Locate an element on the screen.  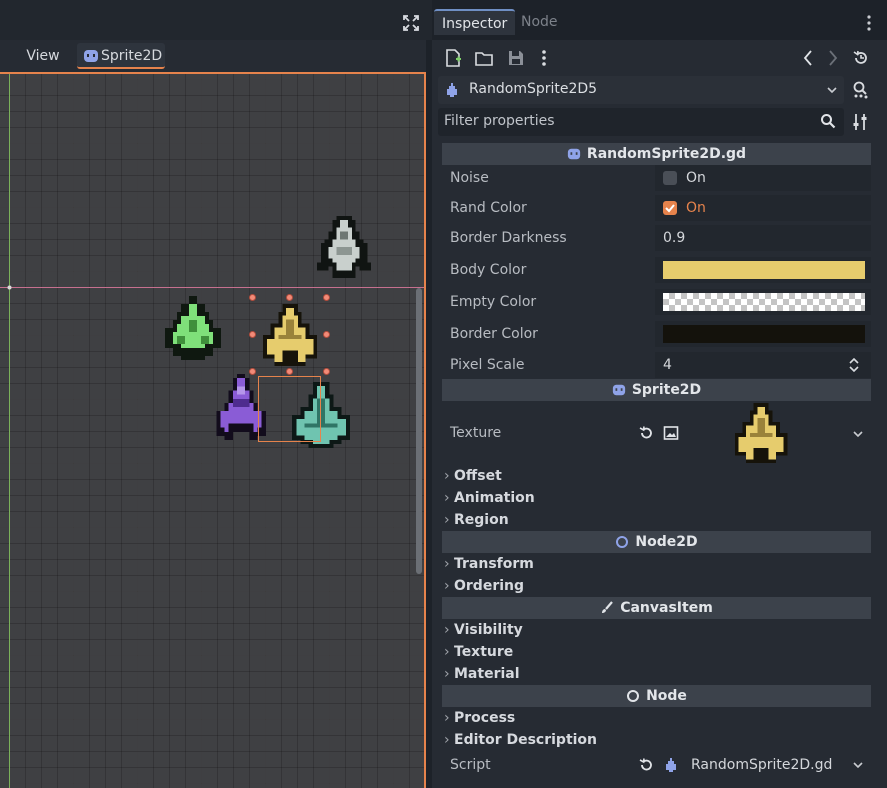
object-history-icon is located at coordinates (861, 90).